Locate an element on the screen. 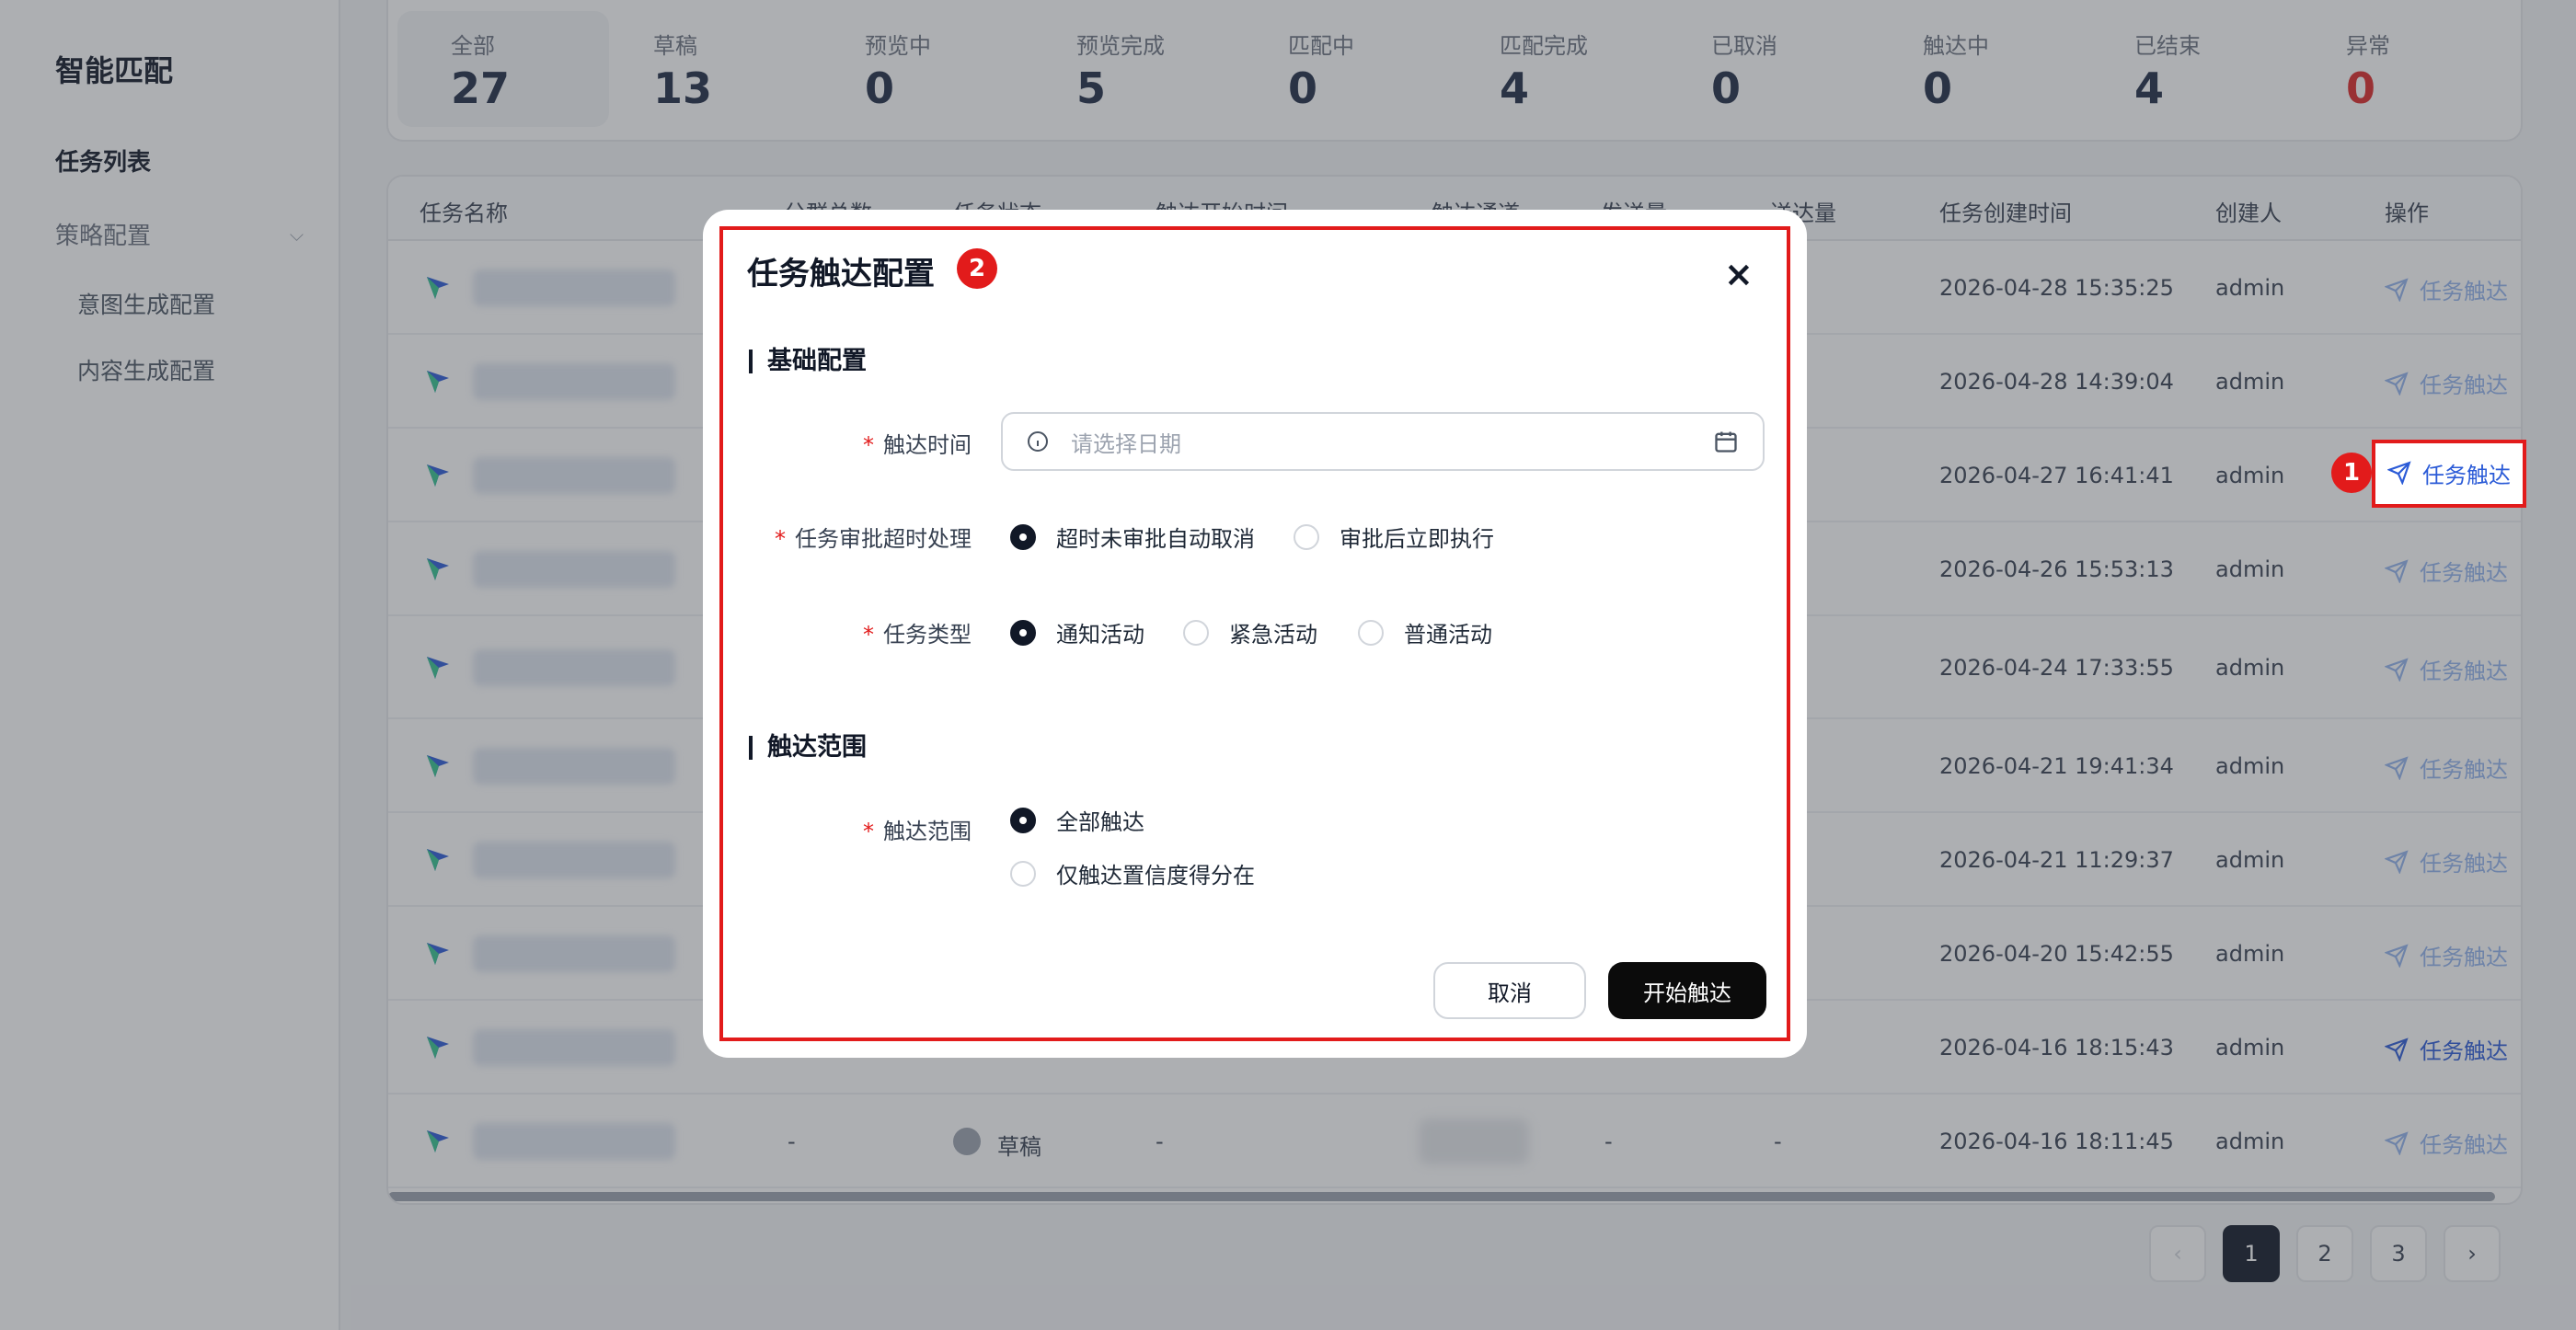 Image resolution: width=2576 pixels, height=1330 pixels. radio-notice-activity: 通知活动 is located at coordinates (1077, 632).